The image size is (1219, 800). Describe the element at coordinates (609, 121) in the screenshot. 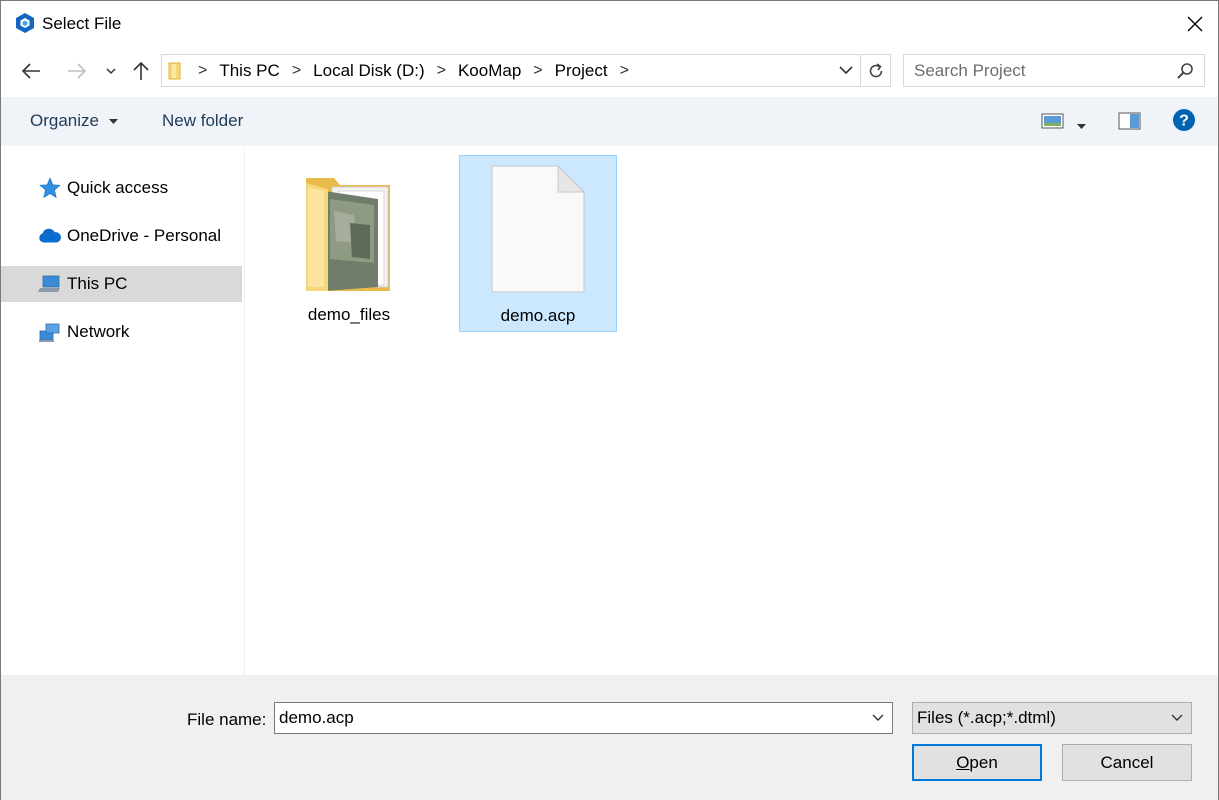

I see `command-toolbar: Organize New folder ?` at that location.